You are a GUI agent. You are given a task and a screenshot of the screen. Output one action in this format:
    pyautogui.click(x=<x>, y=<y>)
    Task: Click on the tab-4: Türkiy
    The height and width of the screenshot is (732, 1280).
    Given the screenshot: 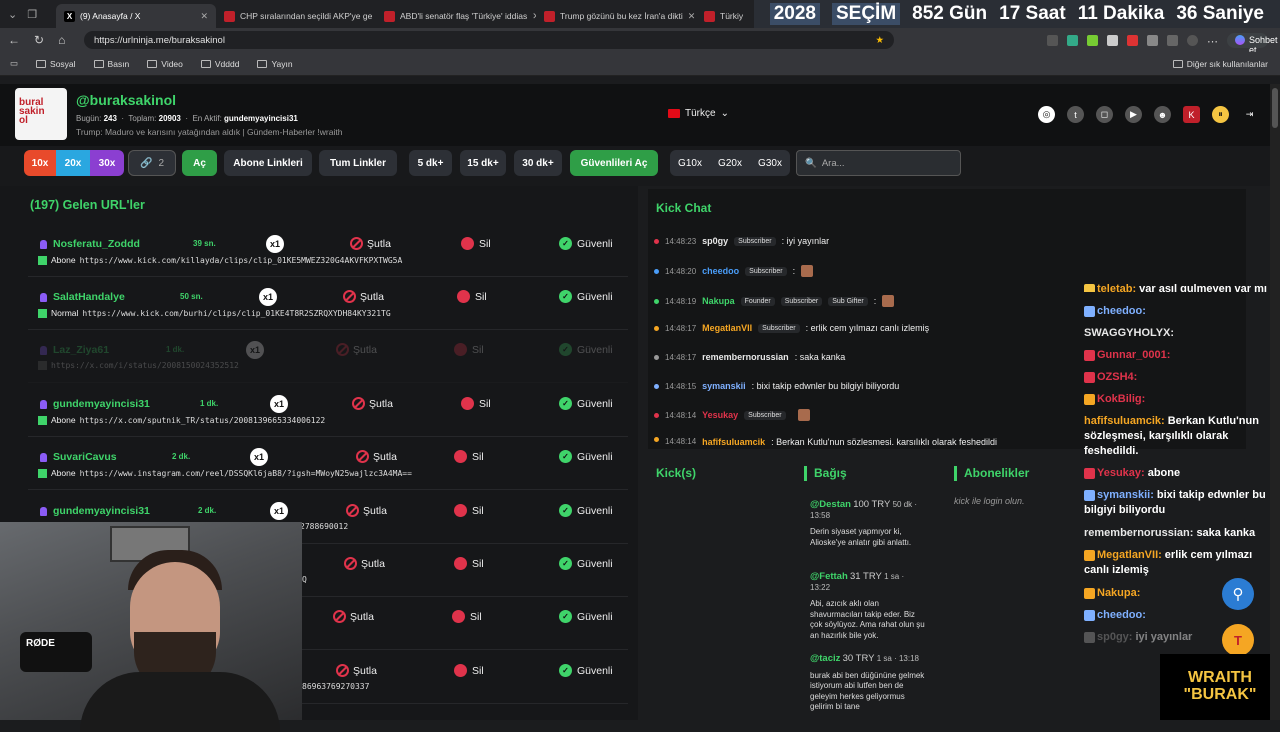 What is the action you would take?
    pyautogui.click(x=726, y=16)
    